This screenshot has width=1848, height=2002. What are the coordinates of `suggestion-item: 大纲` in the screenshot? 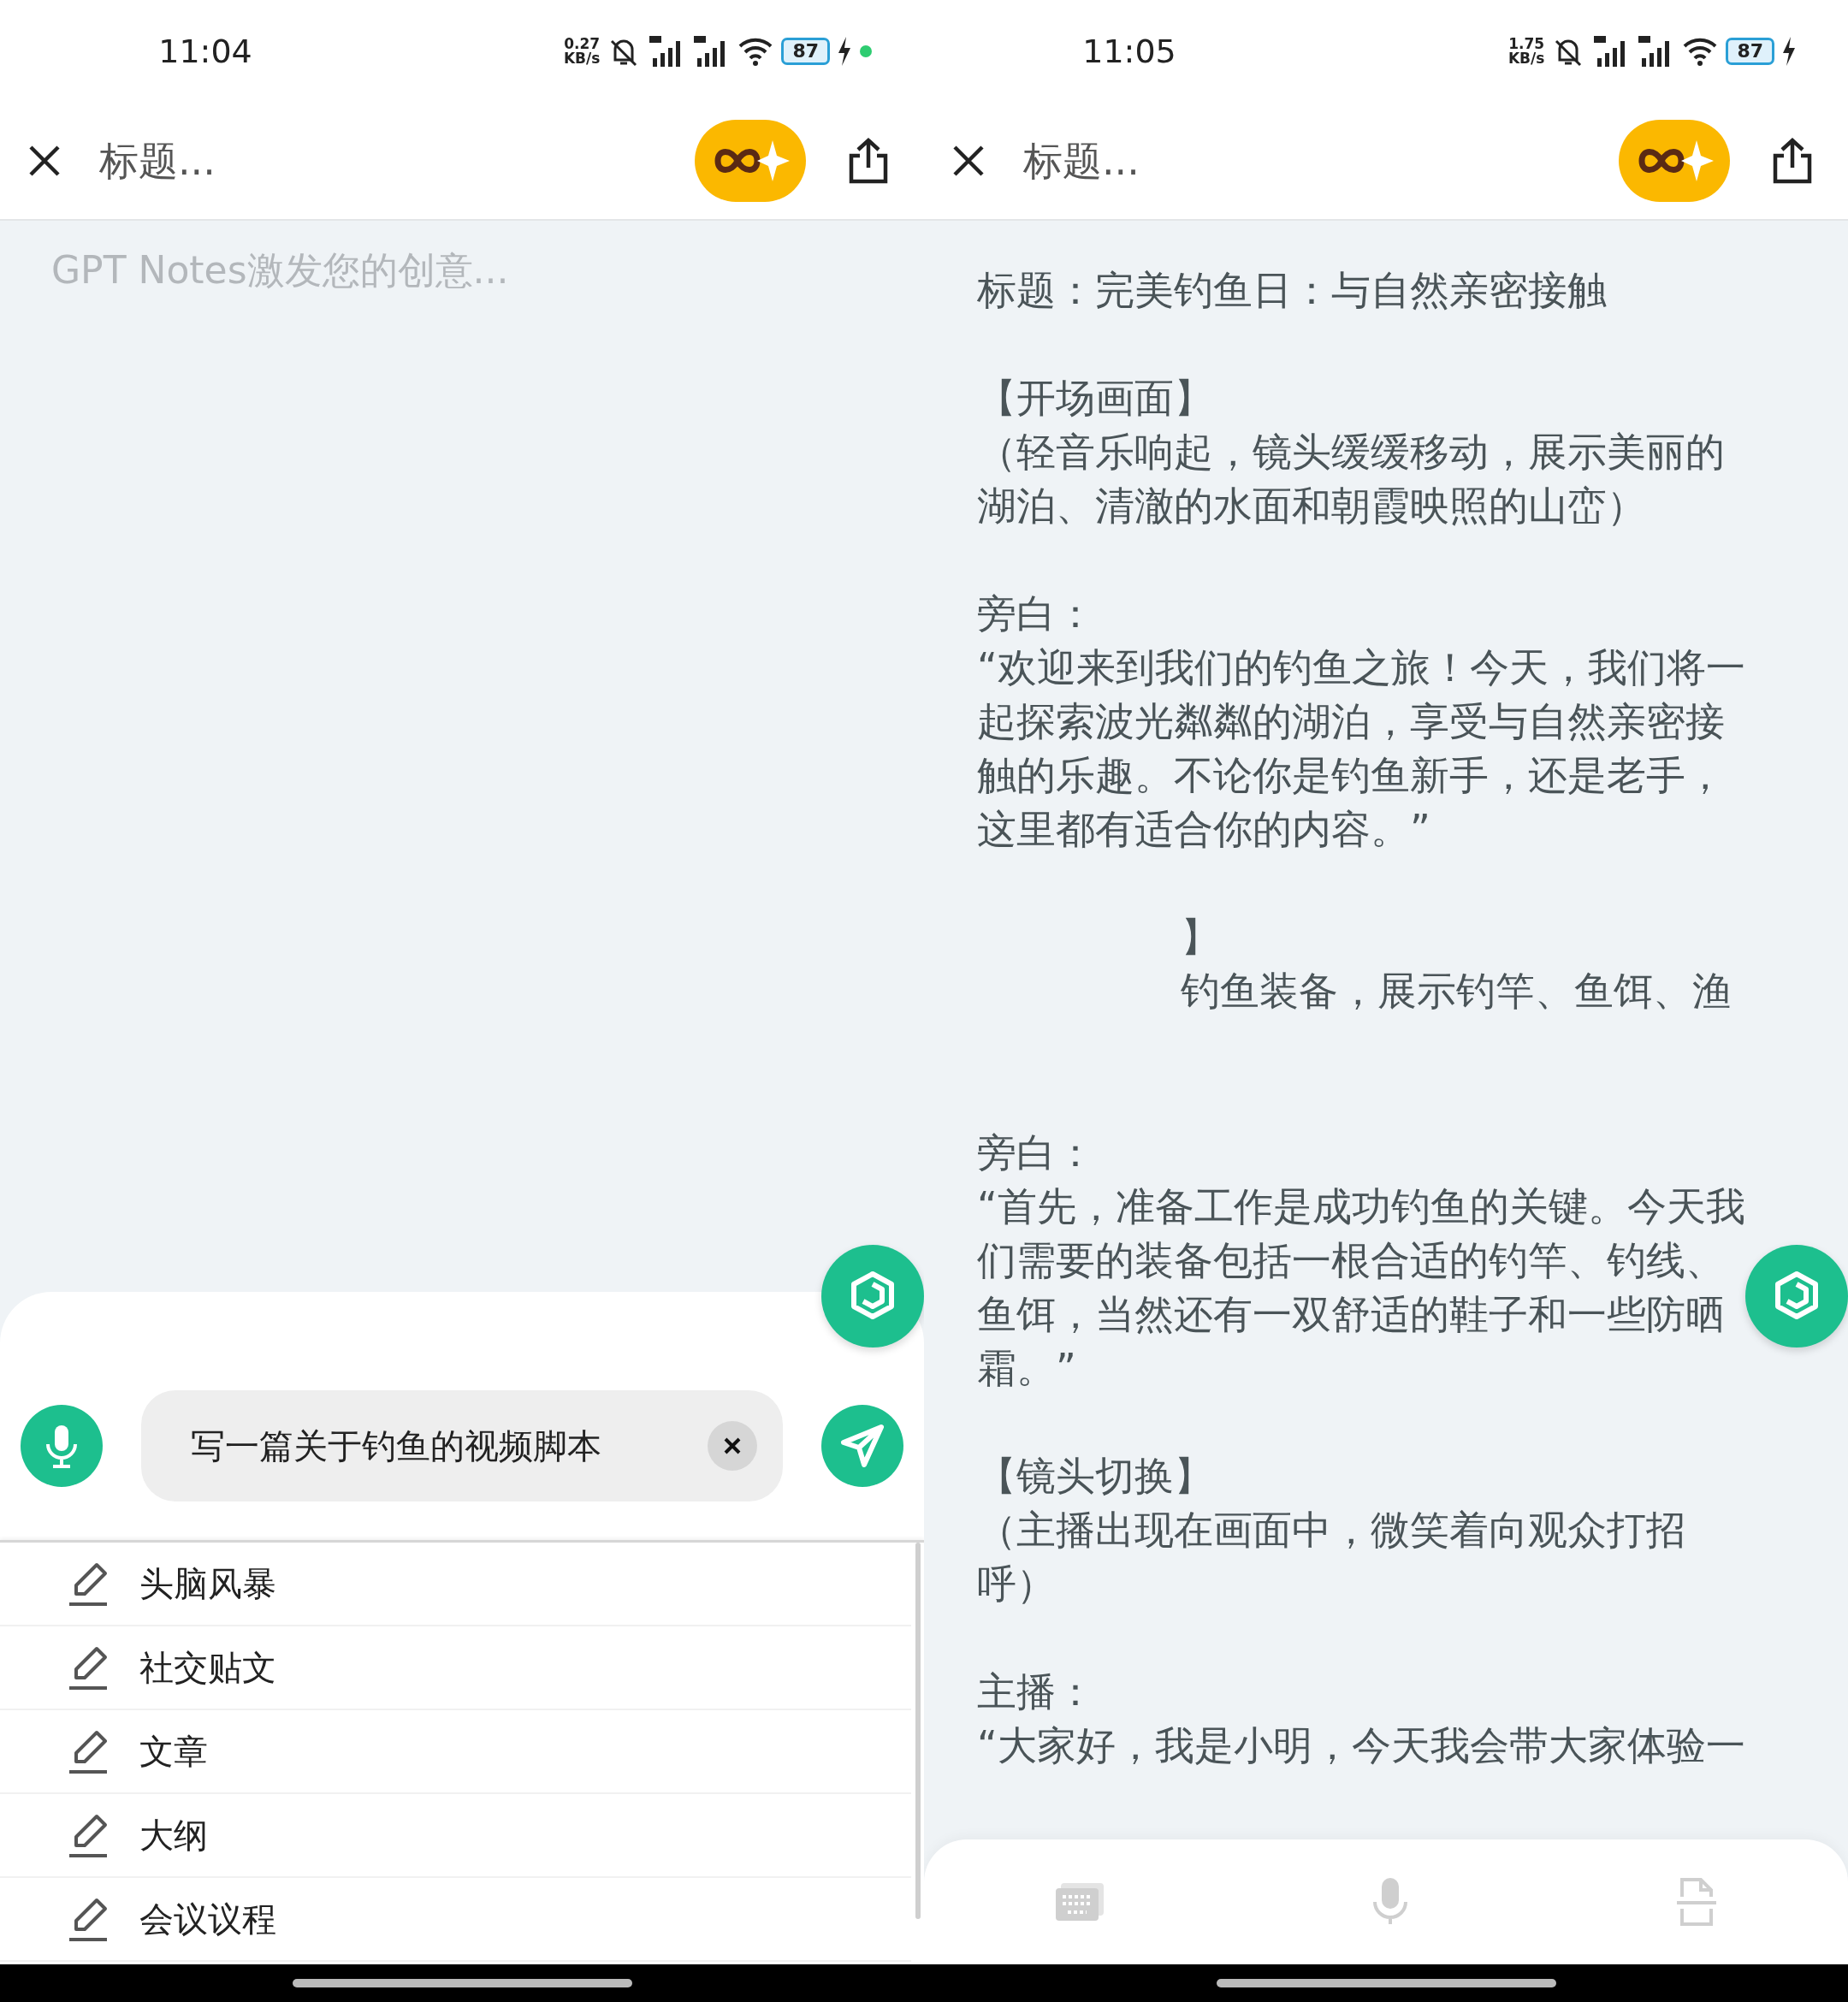 It's located at (455, 1836).